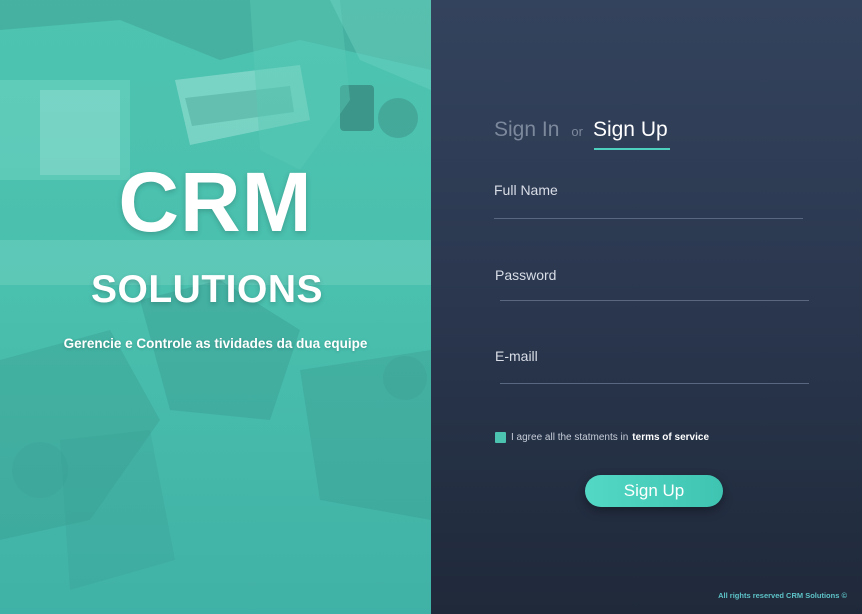 The width and height of the screenshot is (862, 614). What do you see at coordinates (570, 437) in the screenshot?
I see `agree-text: I agree all the statments in` at bounding box center [570, 437].